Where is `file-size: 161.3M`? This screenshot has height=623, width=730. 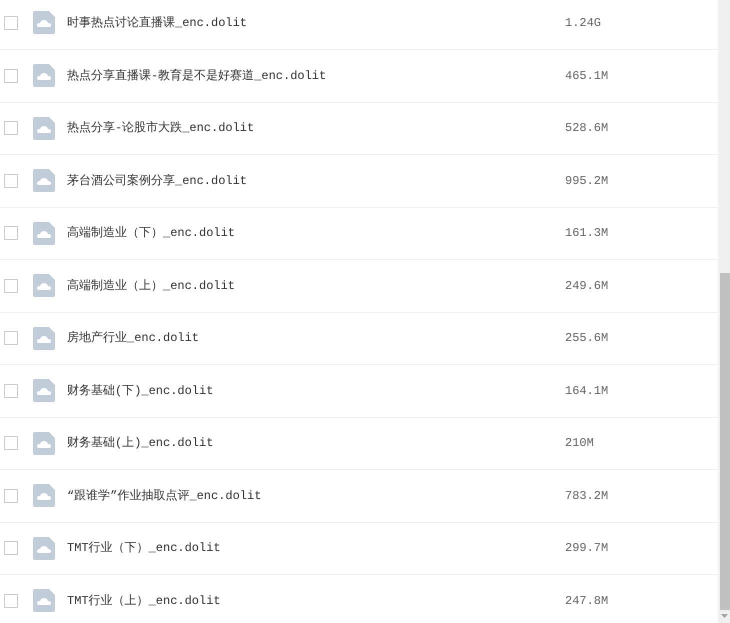 file-size: 161.3M is located at coordinates (586, 233).